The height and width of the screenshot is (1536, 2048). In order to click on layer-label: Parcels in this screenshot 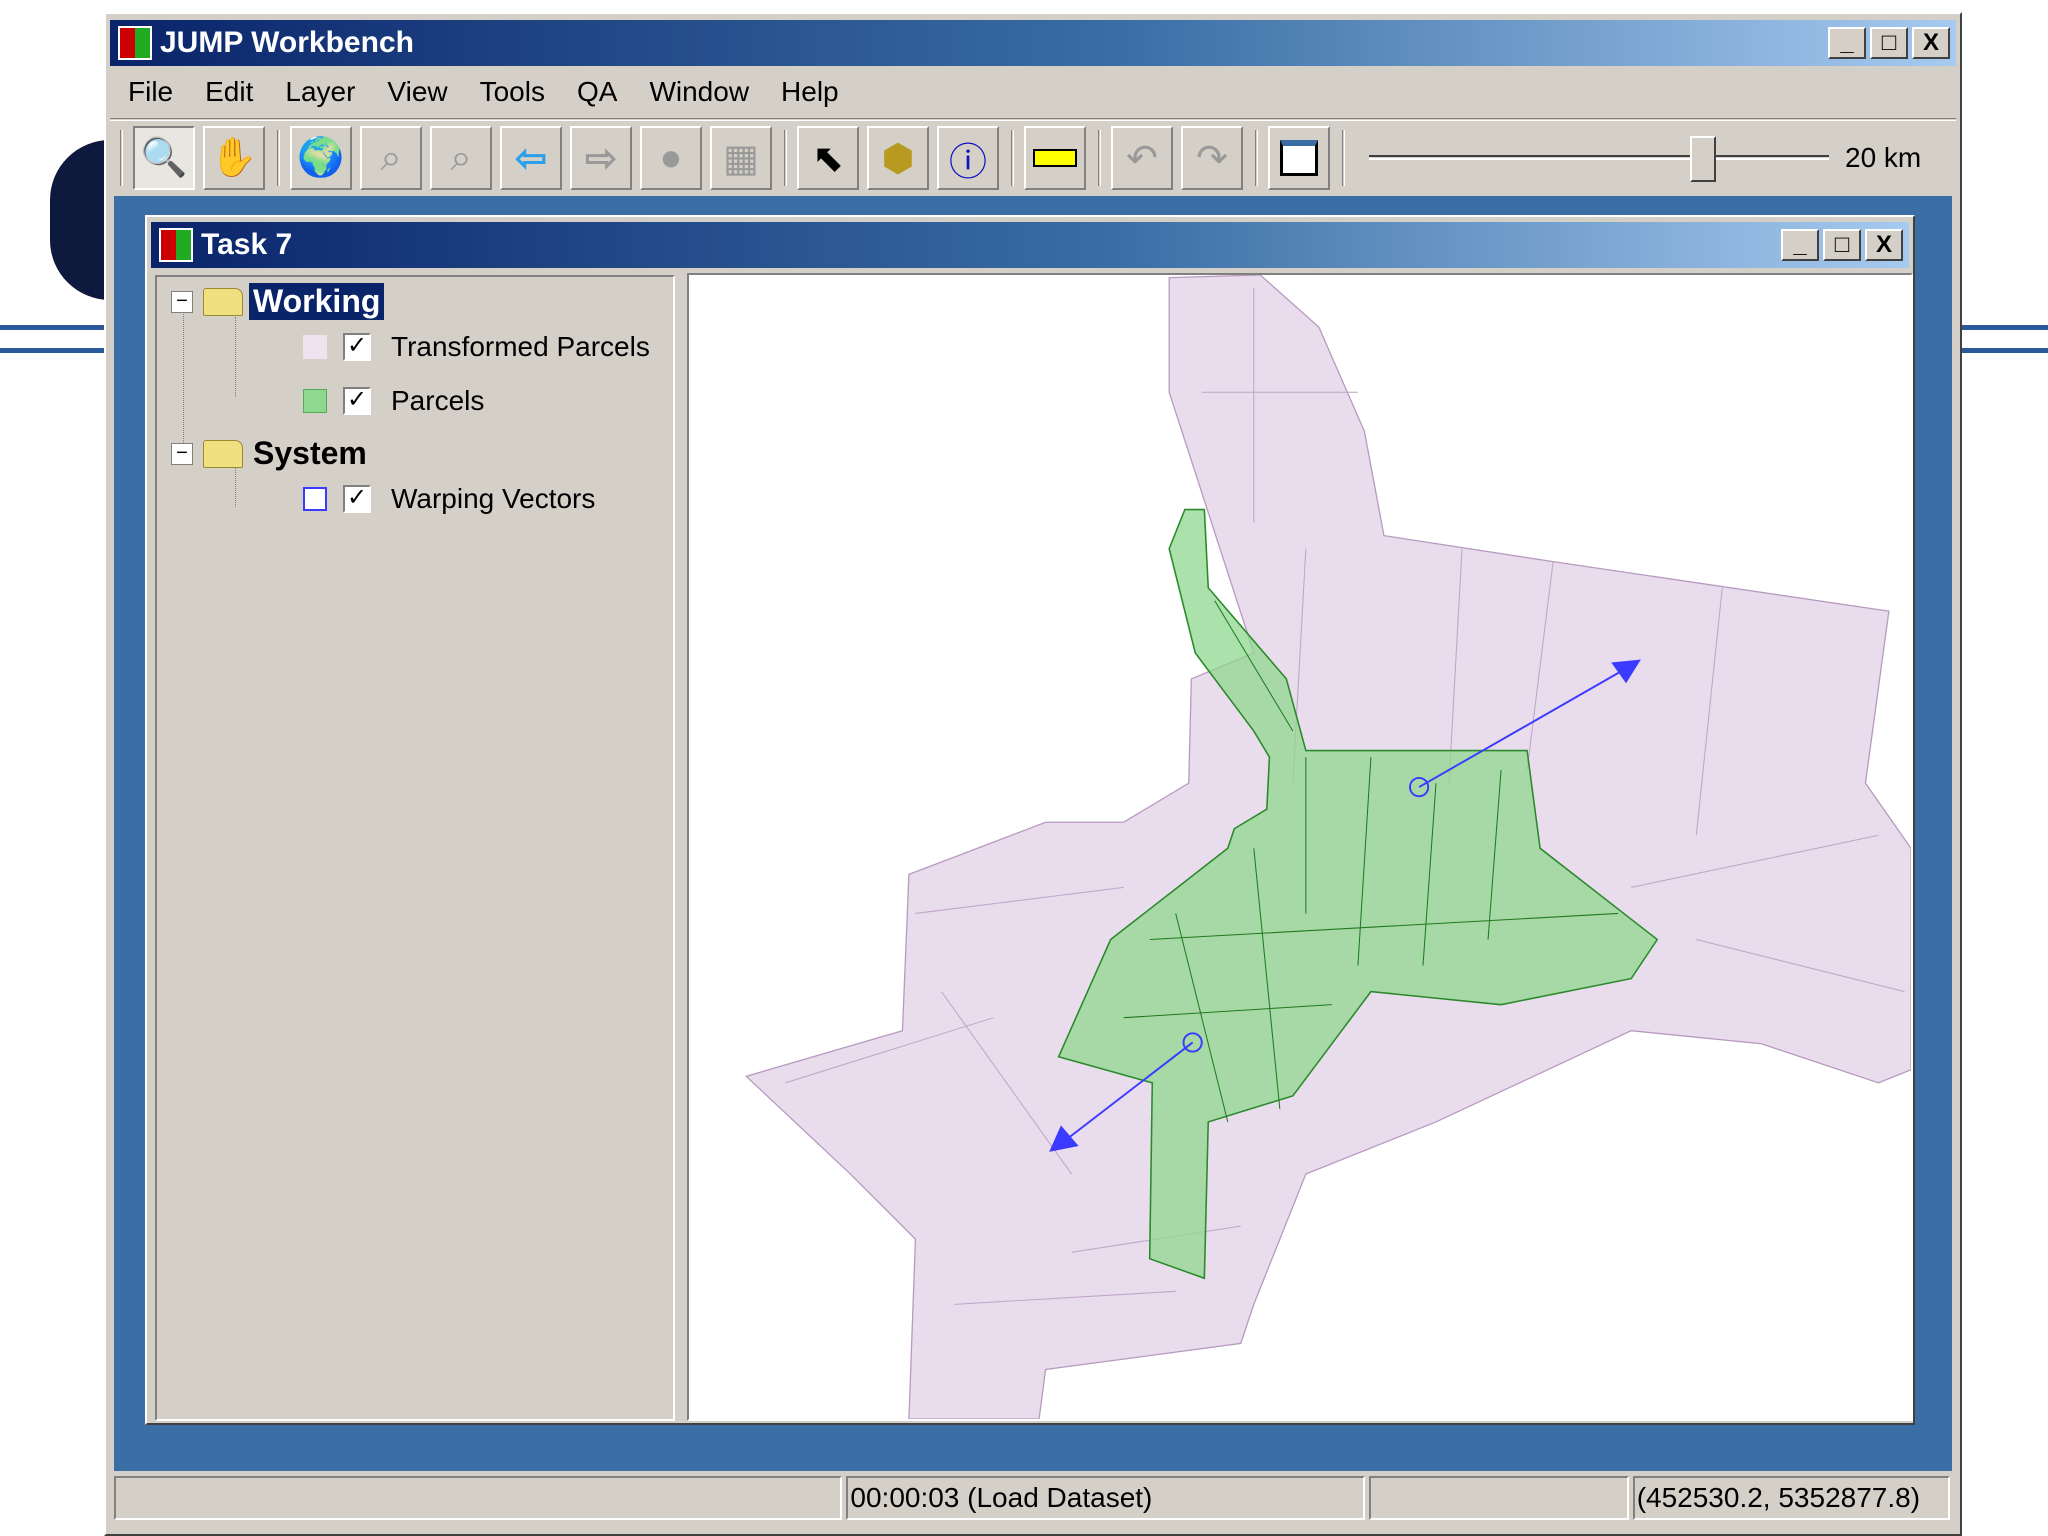, I will do `click(438, 400)`.